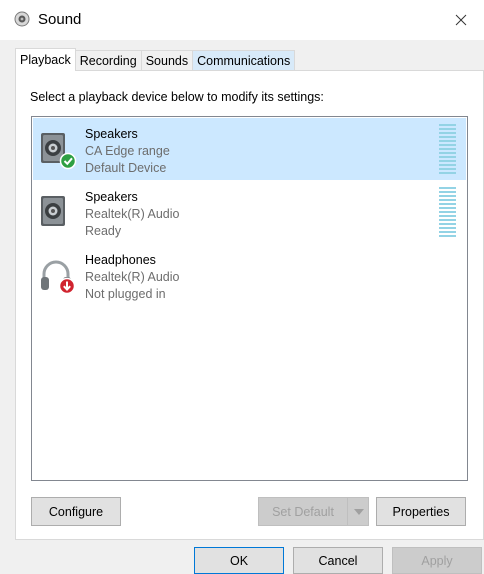 The width and height of the screenshot is (484, 574). Describe the element at coordinates (244, 60) in the screenshot. I see `tab-communications: Communications` at that location.